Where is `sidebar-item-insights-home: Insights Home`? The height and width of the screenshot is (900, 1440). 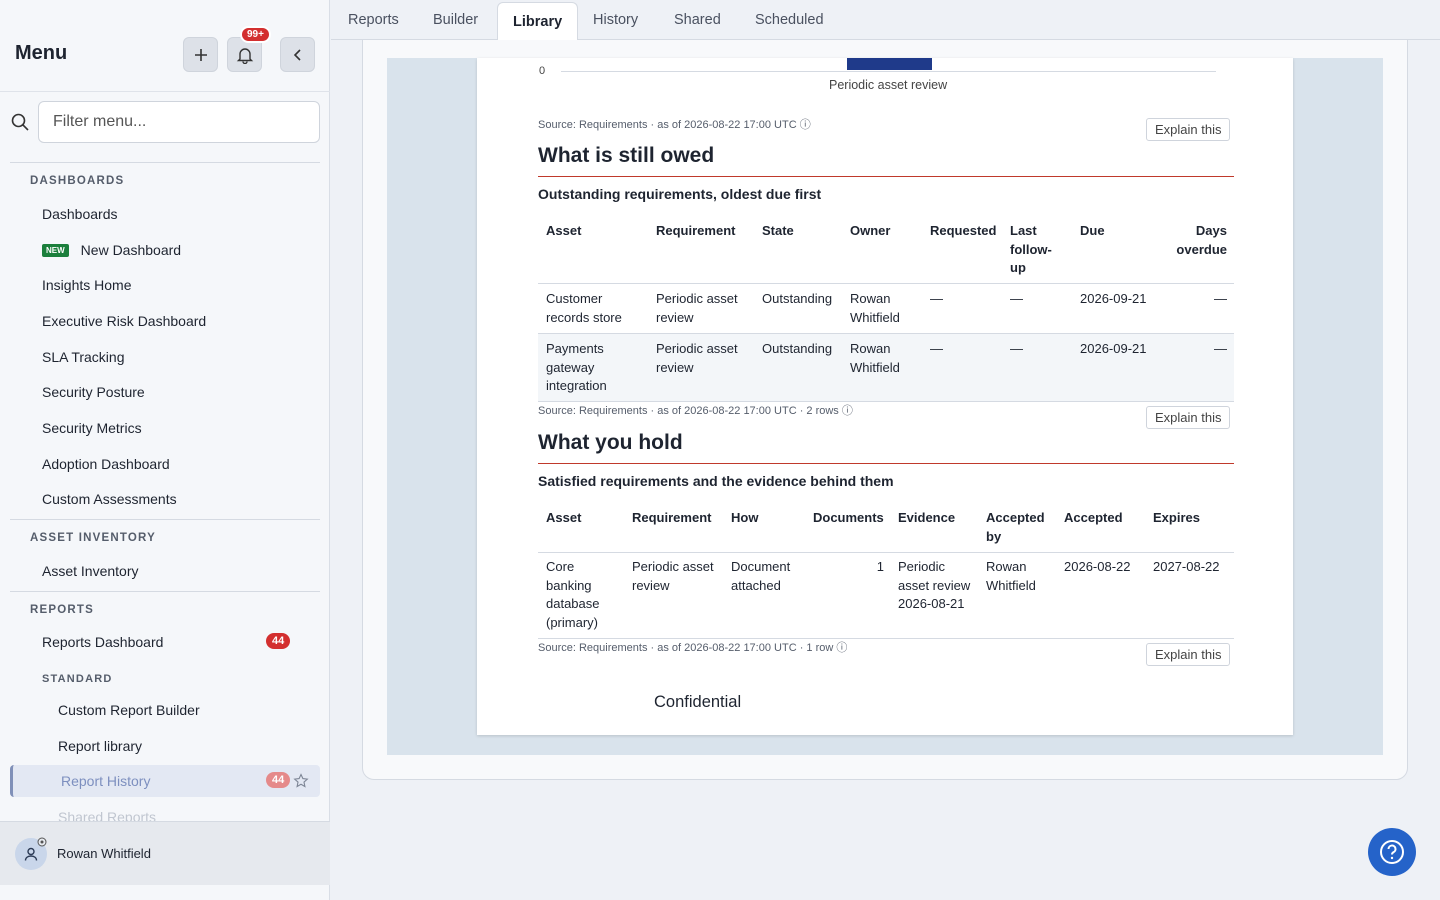
sidebar-item-insights-home: Insights Home is located at coordinates (86, 285).